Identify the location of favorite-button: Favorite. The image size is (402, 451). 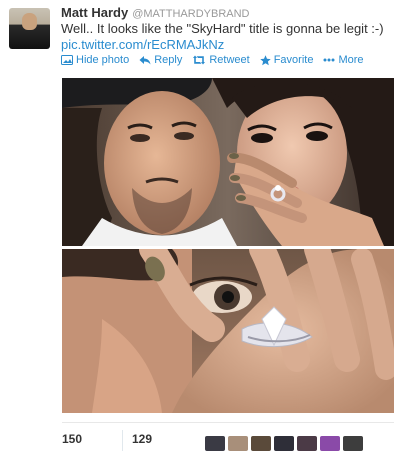
(287, 60).